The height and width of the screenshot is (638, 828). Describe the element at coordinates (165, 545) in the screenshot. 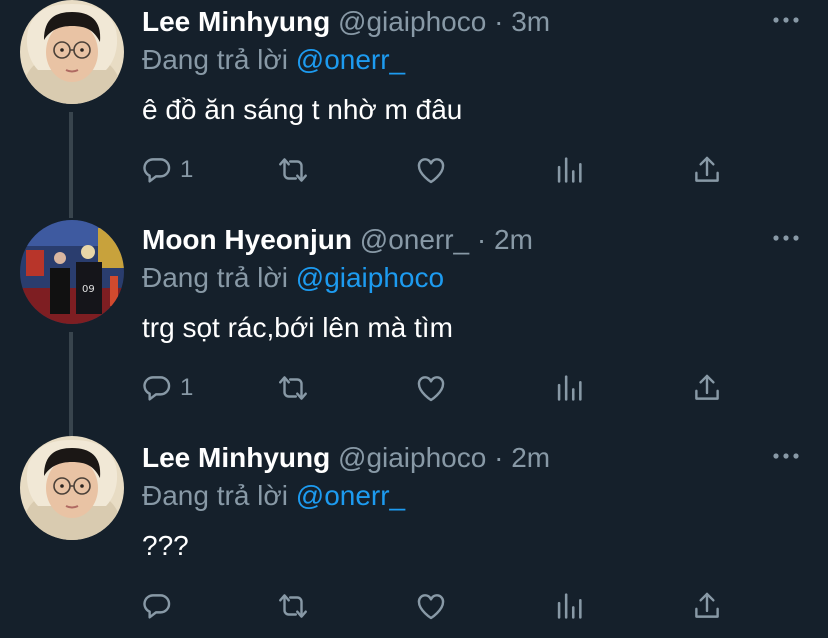

I see `tweet-text: ???` at that location.